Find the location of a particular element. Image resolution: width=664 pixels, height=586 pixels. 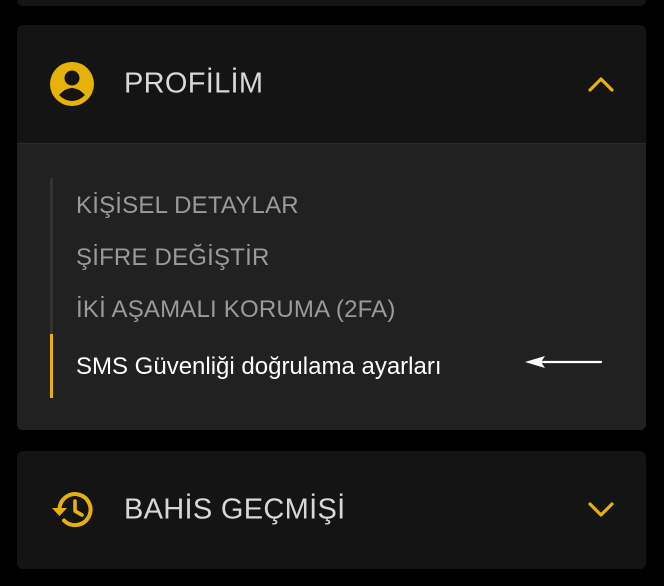

chevron-up-icon is located at coordinates (601, 84).